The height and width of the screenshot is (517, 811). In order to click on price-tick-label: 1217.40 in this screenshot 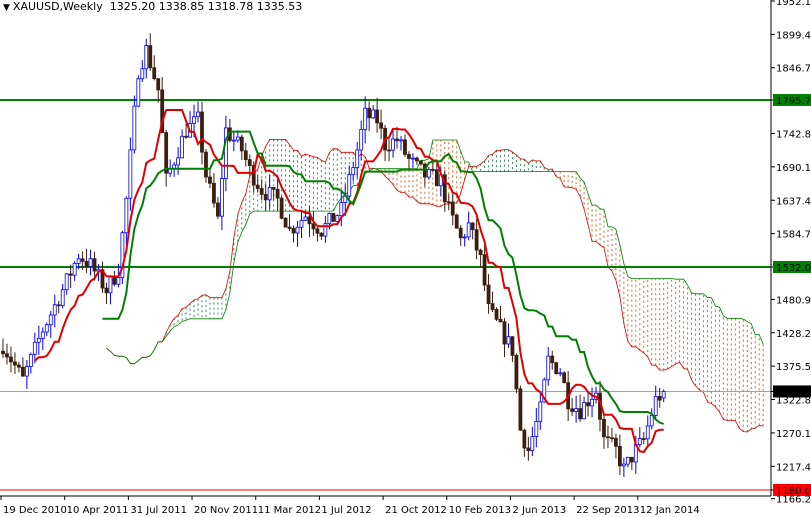, I will do `click(793, 467)`.